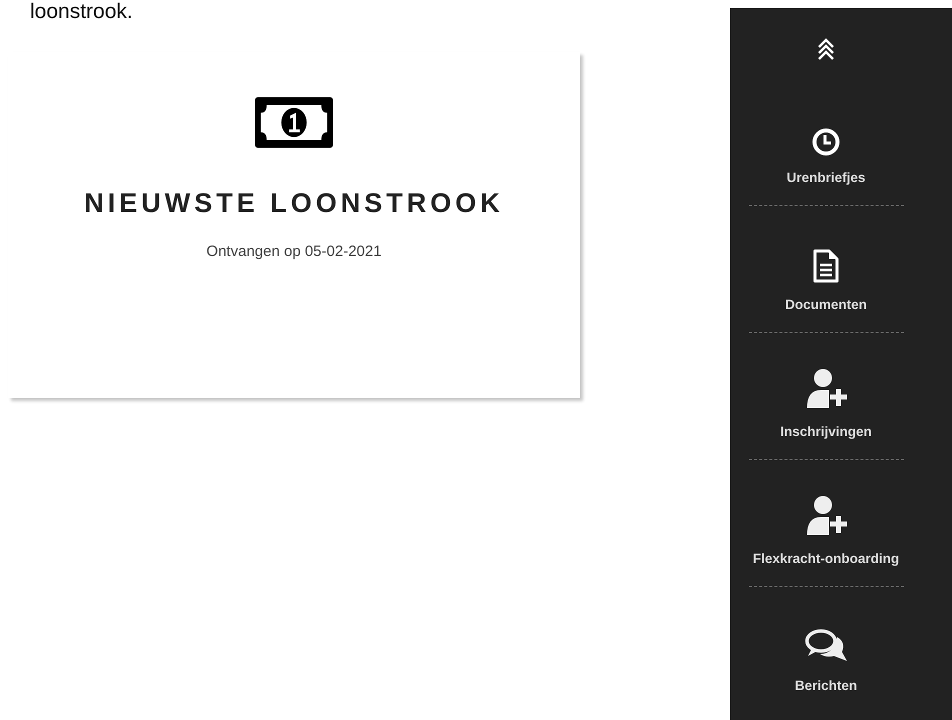 The height and width of the screenshot is (720, 952). I want to click on banknote-icon, so click(294, 122).